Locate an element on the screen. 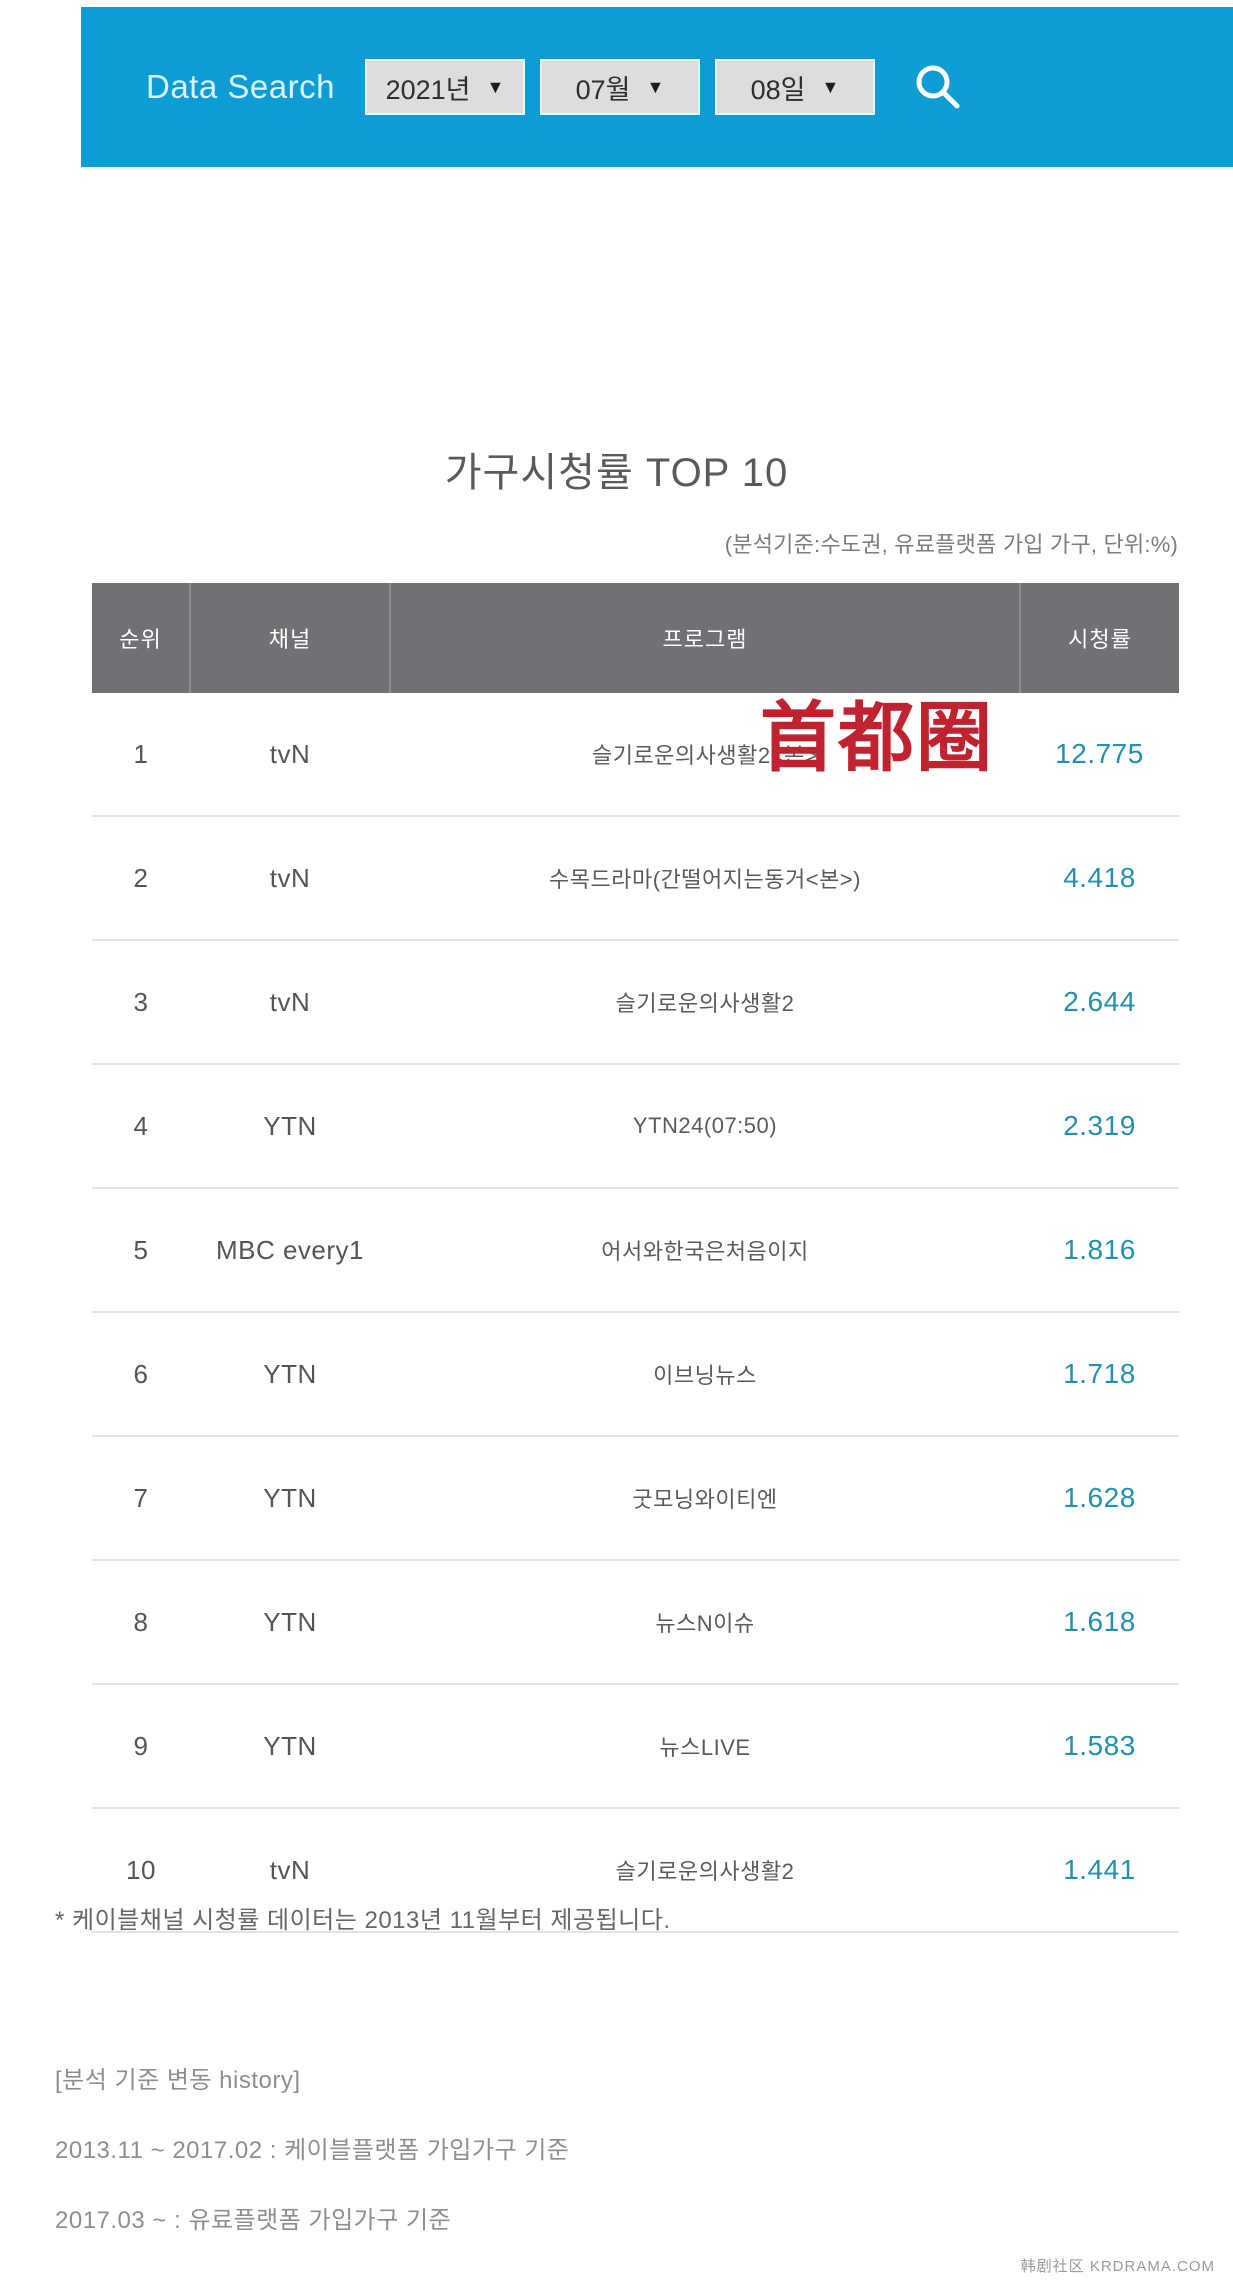 The image size is (1233, 2290). cell-rank: 4 is located at coordinates (141, 1126).